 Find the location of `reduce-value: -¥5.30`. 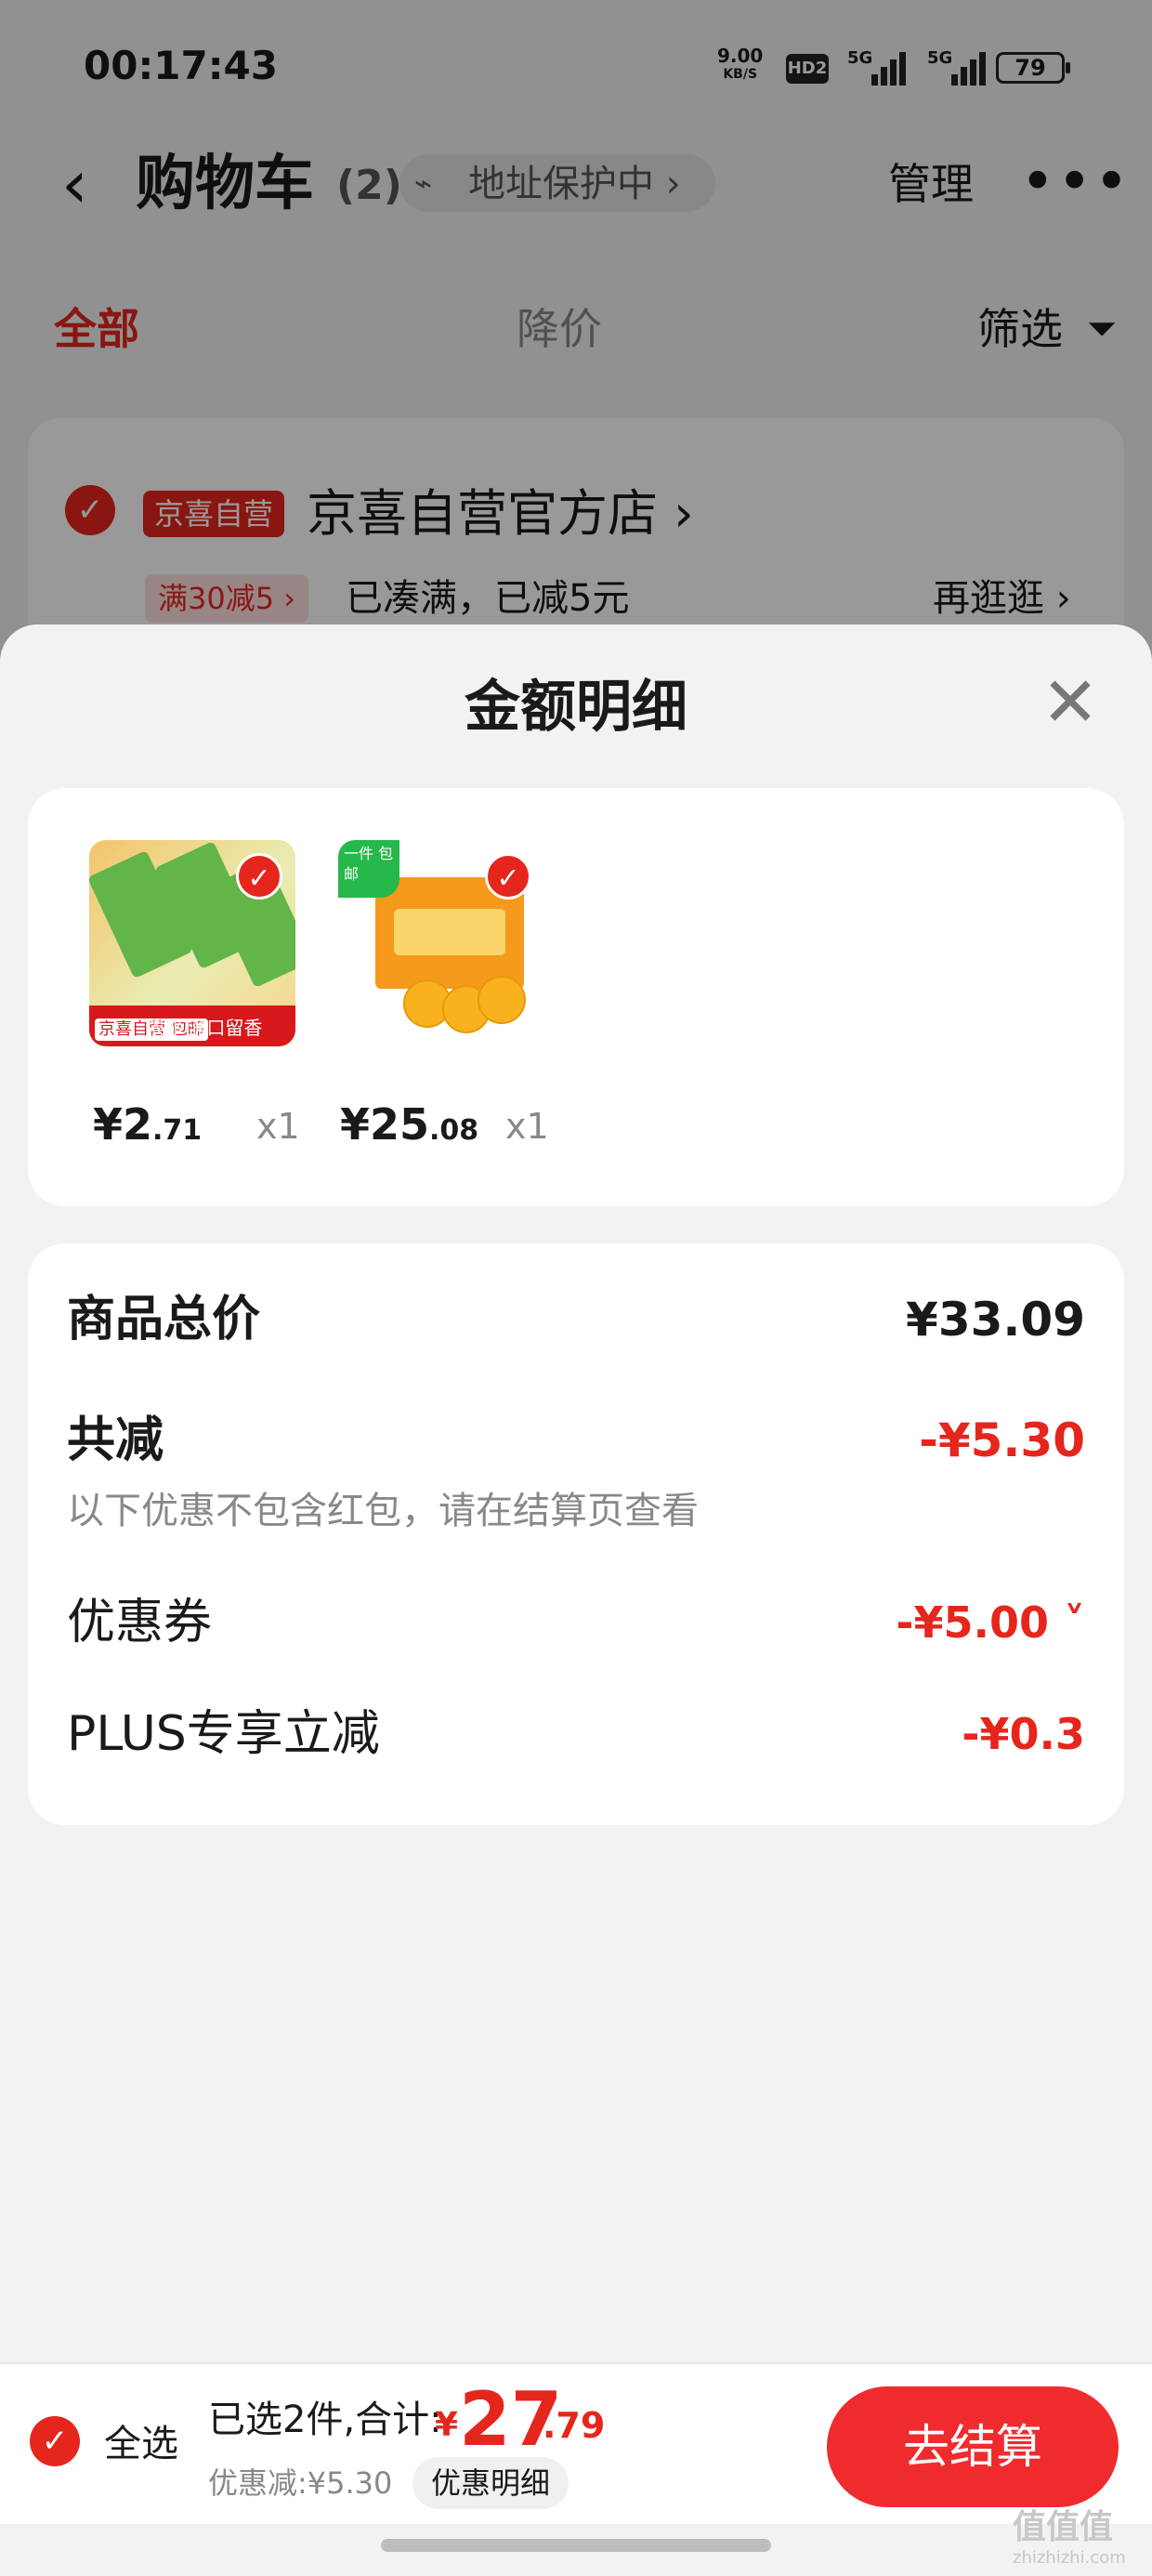

reduce-value: -¥5.30 is located at coordinates (1002, 1440).